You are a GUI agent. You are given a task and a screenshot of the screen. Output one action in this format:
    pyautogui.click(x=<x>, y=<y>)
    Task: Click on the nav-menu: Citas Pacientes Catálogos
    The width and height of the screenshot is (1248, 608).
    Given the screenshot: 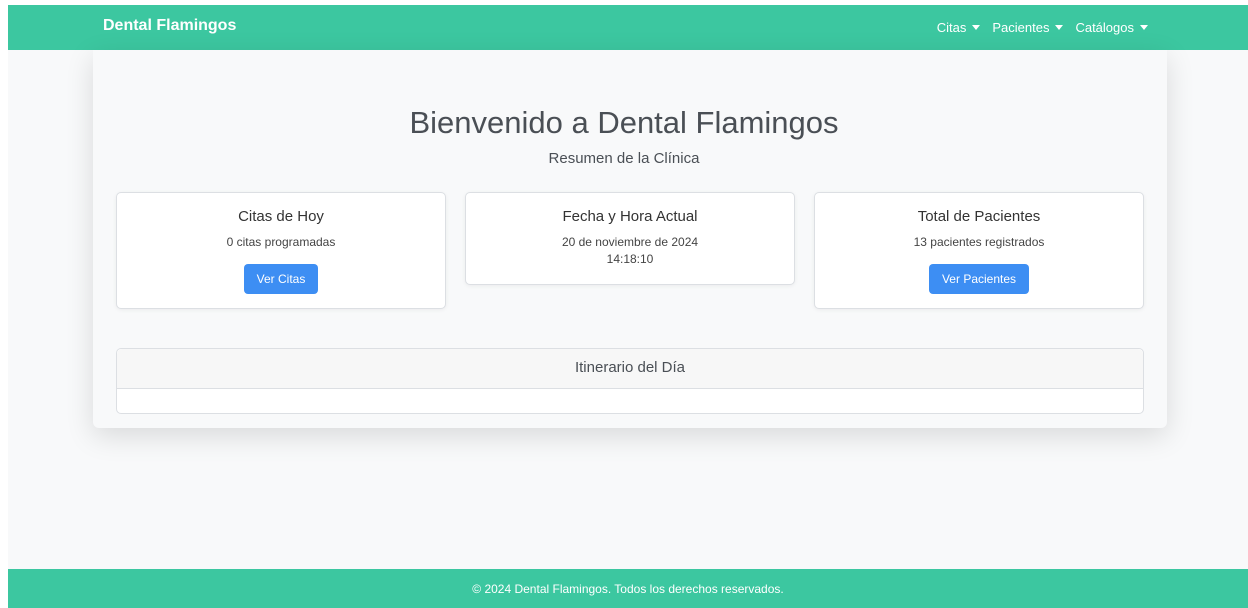 What is the action you would take?
    pyautogui.click(x=1042, y=27)
    